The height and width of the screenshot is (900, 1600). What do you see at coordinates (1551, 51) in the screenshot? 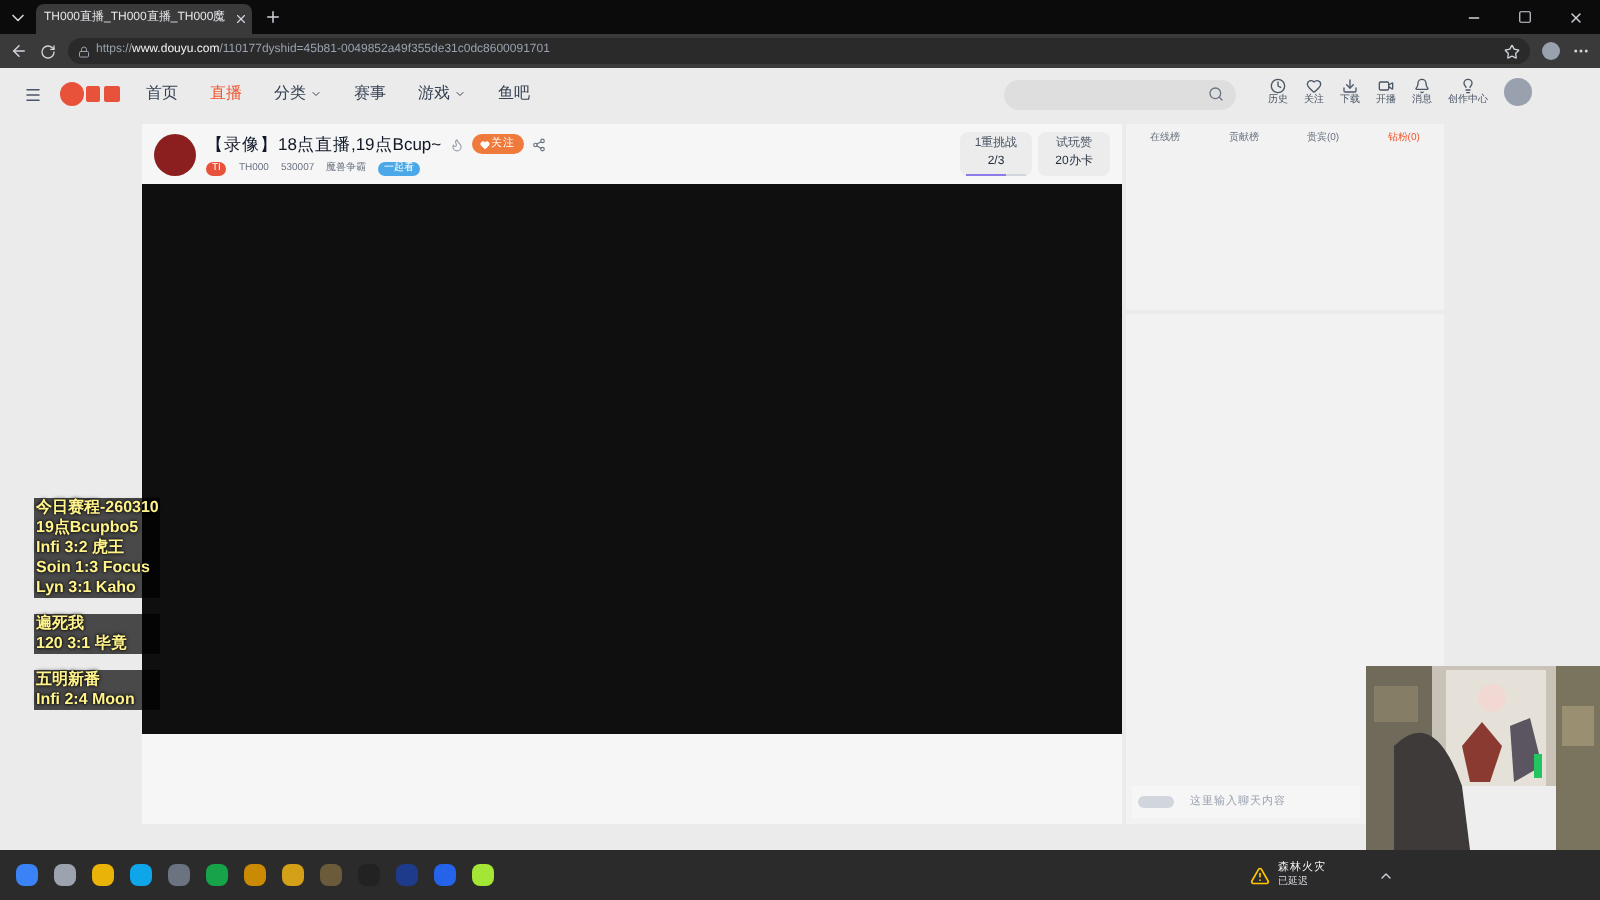
I see `profile-avatar` at bounding box center [1551, 51].